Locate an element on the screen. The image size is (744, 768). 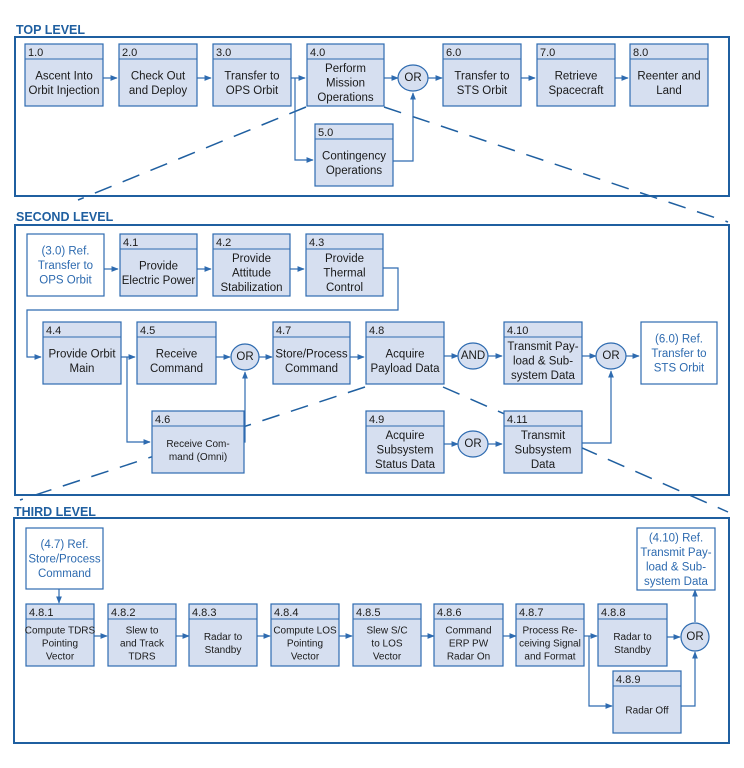
box-id: 4.10 is located at coordinates (517, 331).